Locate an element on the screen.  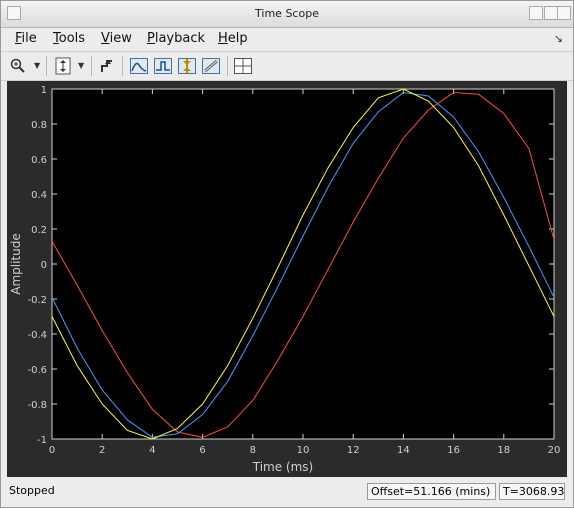
x-tick-label: 20 is located at coordinates (554, 450).